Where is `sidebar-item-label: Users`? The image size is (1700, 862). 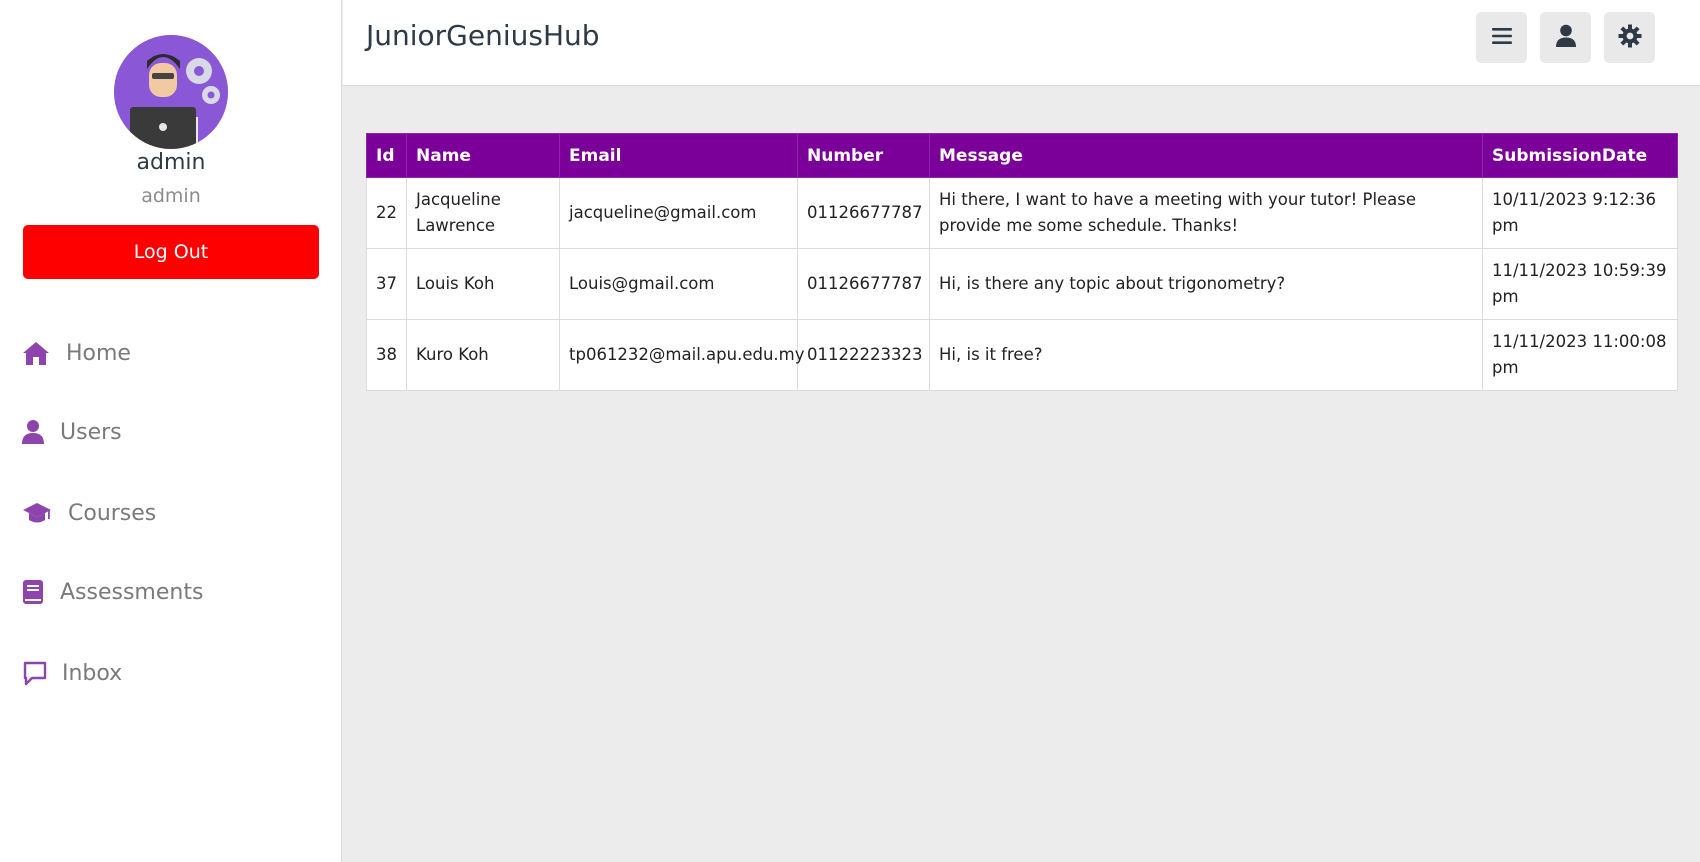
sidebar-item-label: Users is located at coordinates (91, 432).